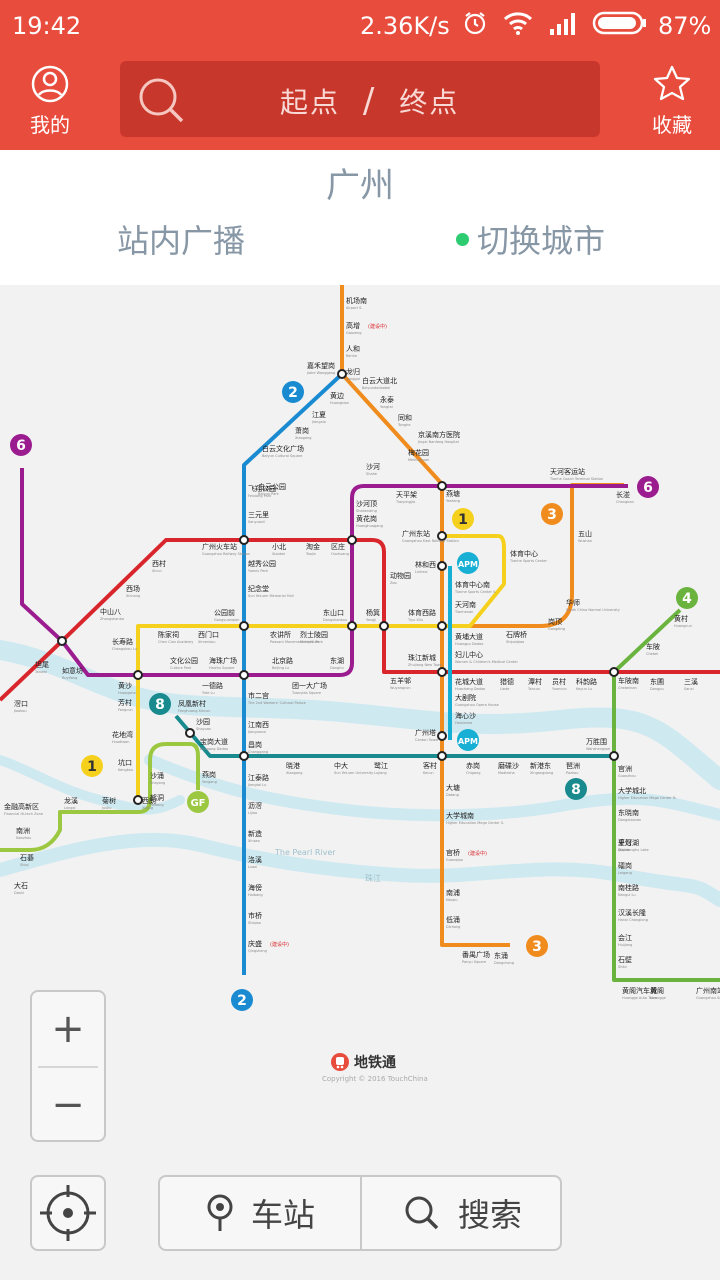 This screenshot has width=720, height=1280. Describe the element at coordinates (632, 790) in the screenshot. I see `station-label: 大学城北` at that location.